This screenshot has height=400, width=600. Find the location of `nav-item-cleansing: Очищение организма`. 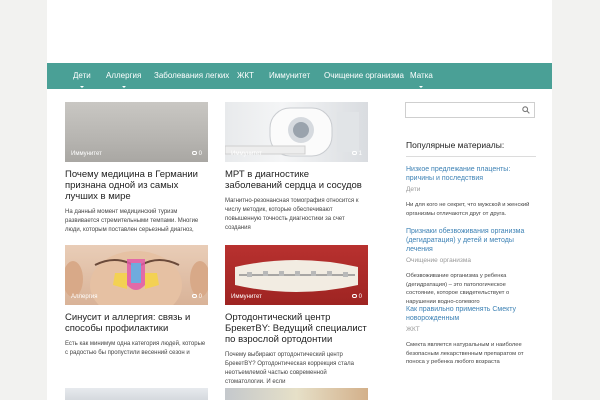

nav-item-cleansing: Очищение организма is located at coordinates (364, 76).